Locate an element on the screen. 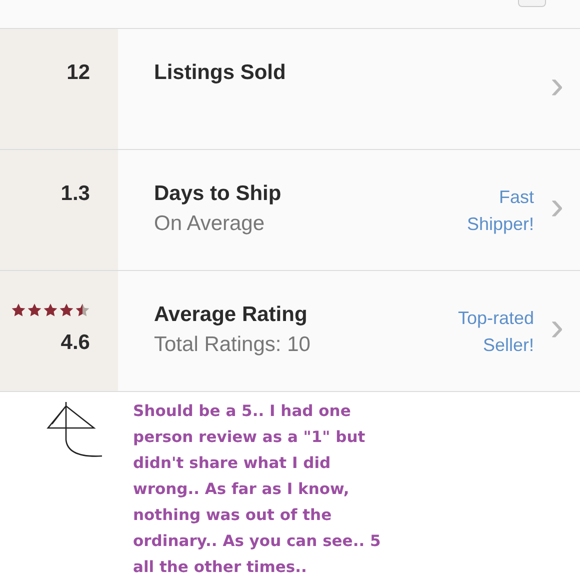 This screenshot has width=580, height=580. stat-subtitle: On Average is located at coordinates (210, 224).